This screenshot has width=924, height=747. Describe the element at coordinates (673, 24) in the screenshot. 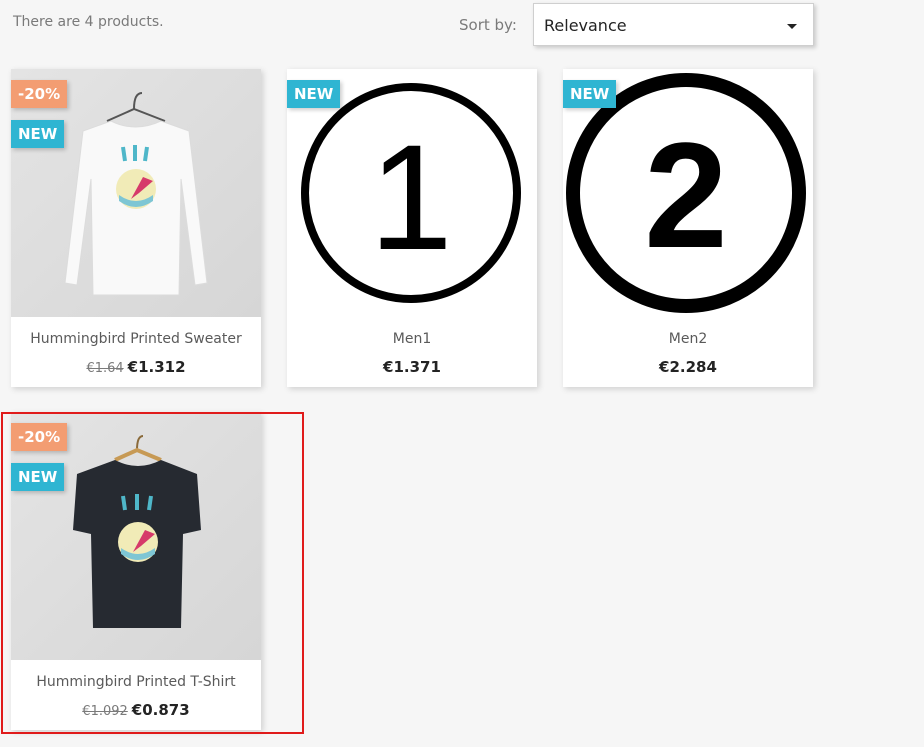

I see `sort-select: Relevance` at that location.